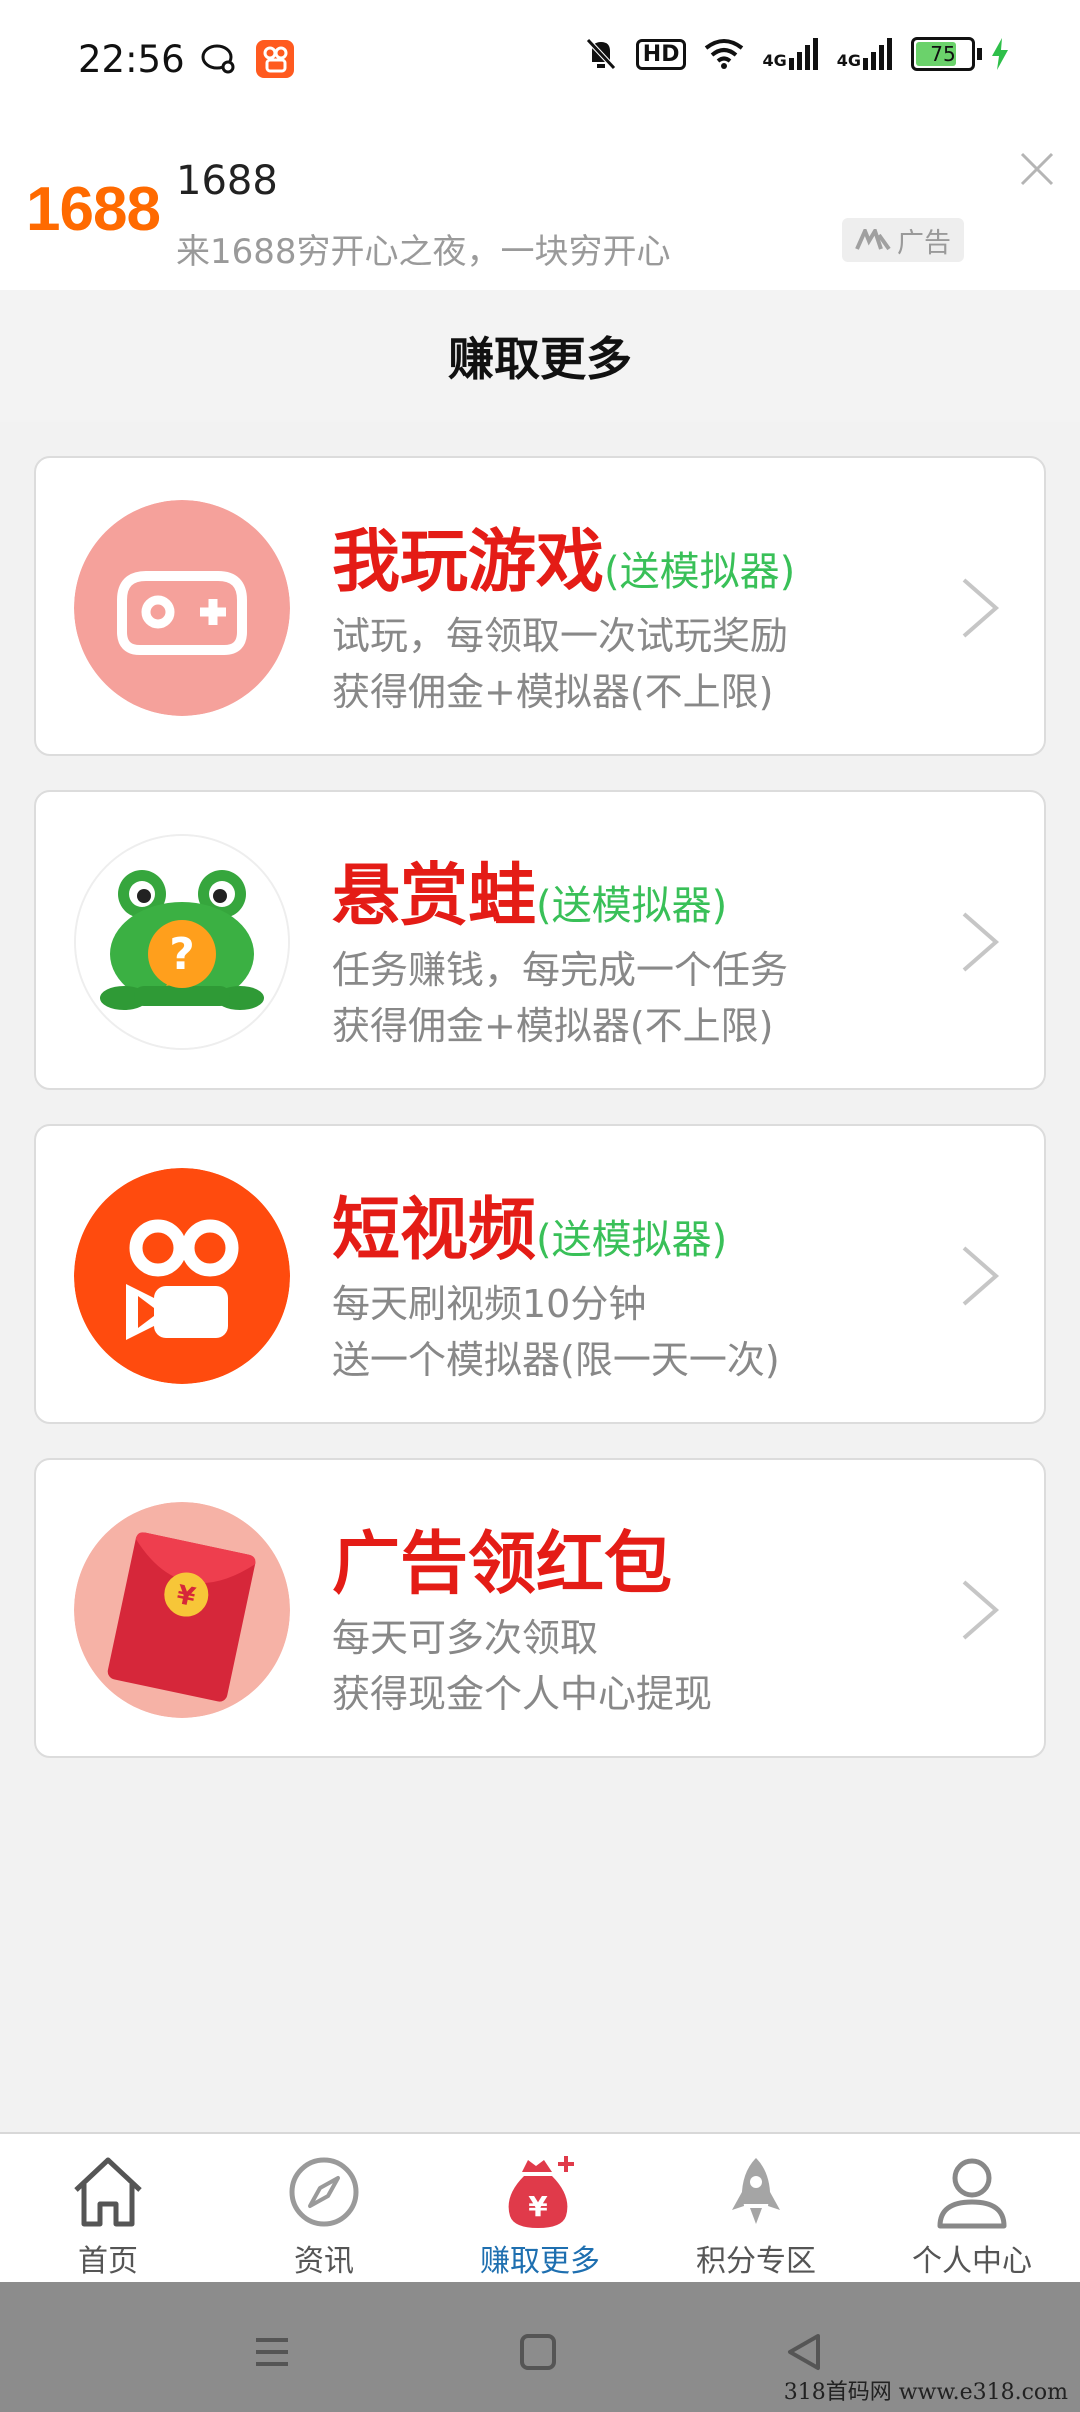 Image resolution: width=1080 pixels, height=2412 pixels. What do you see at coordinates (131, 59) in the screenshot?
I see `status-time: 22:56` at bounding box center [131, 59].